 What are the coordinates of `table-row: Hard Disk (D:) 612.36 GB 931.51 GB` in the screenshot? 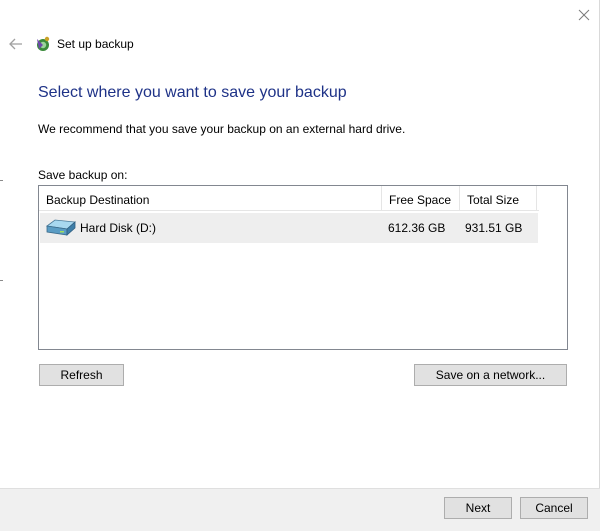 It's located at (289, 228).